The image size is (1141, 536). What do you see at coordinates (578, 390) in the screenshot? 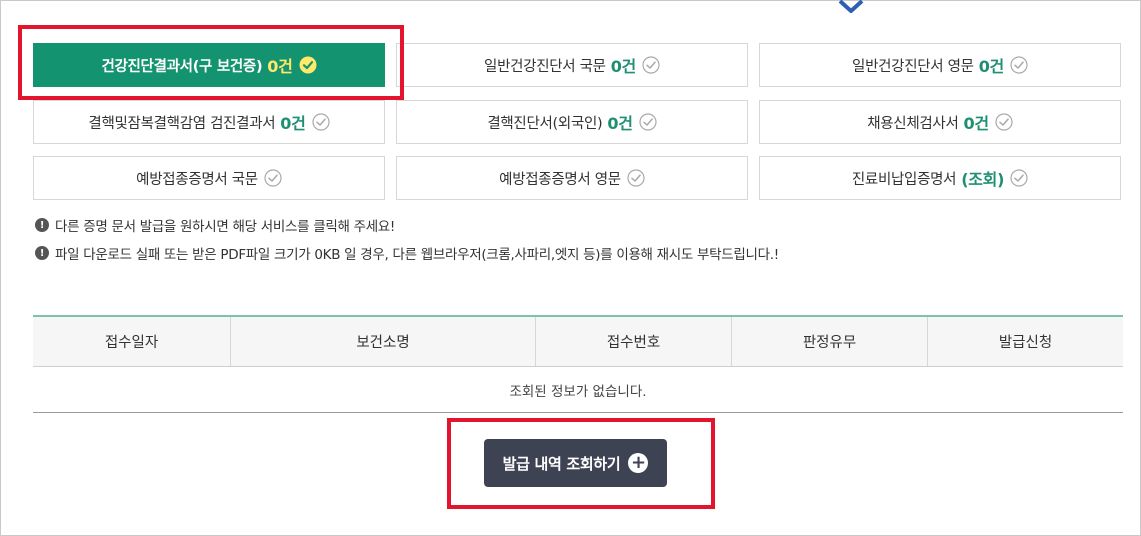
I see `table-empty-message: 조회된 정보가 없습니다.` at bounding box center [578, 390].